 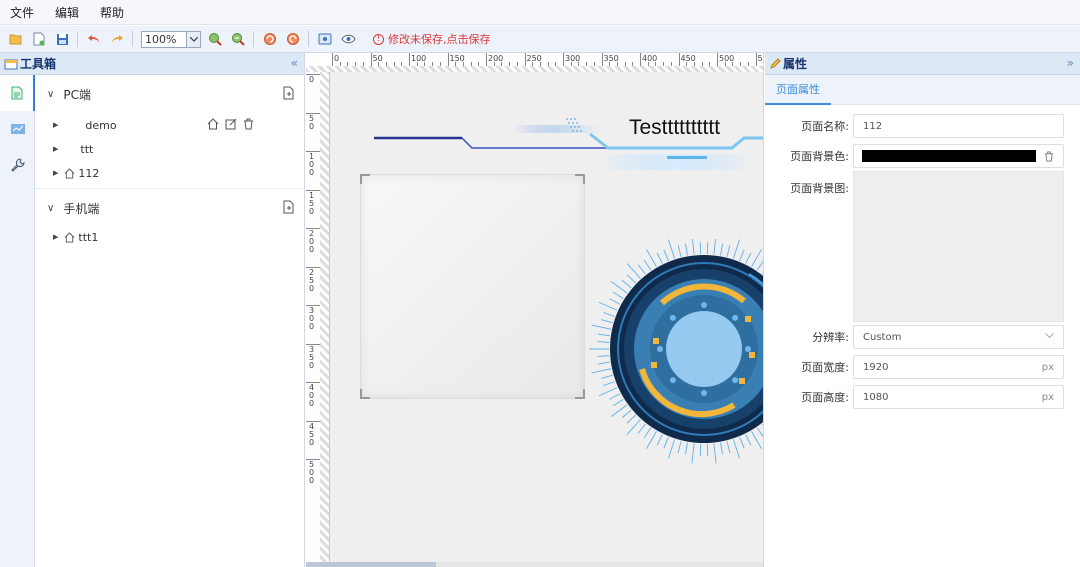 I want to click on zoom-select: 100%, so click(x=171, y=39).